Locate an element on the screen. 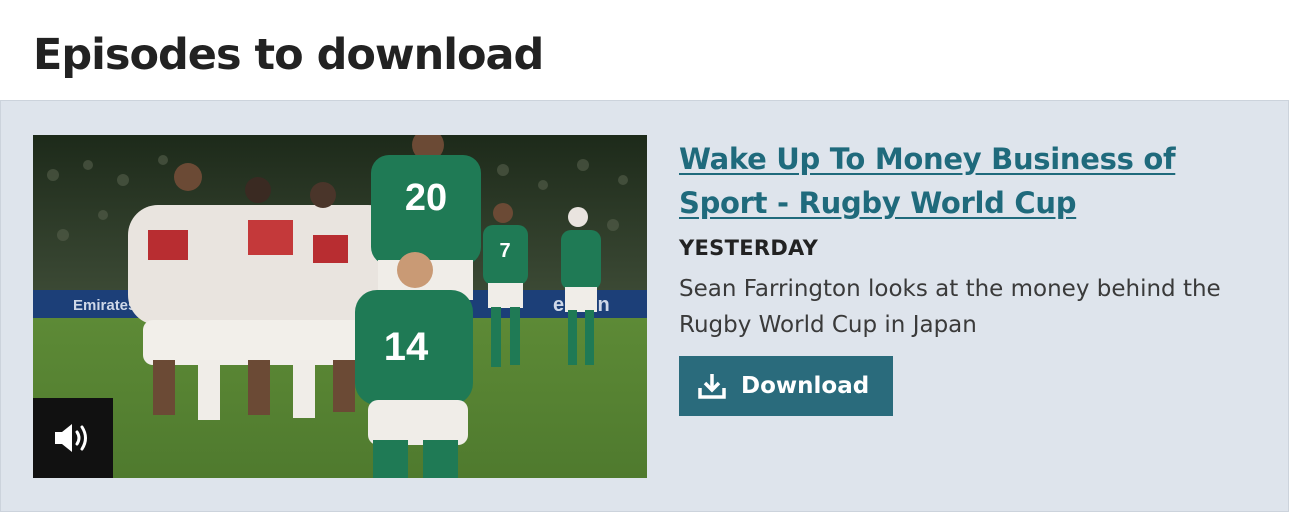 This screenshot has height=522, width=1290. section-heading: Episodes to download is located at coordinates (288, 55).